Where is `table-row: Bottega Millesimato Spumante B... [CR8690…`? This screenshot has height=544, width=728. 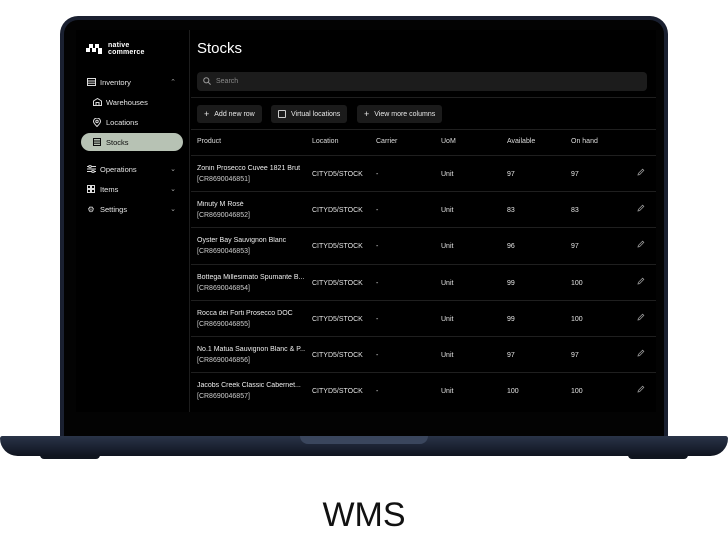
table-row: Bottega Millesimato Spumante B... [CR8690… is located at coordinates (423, 281).